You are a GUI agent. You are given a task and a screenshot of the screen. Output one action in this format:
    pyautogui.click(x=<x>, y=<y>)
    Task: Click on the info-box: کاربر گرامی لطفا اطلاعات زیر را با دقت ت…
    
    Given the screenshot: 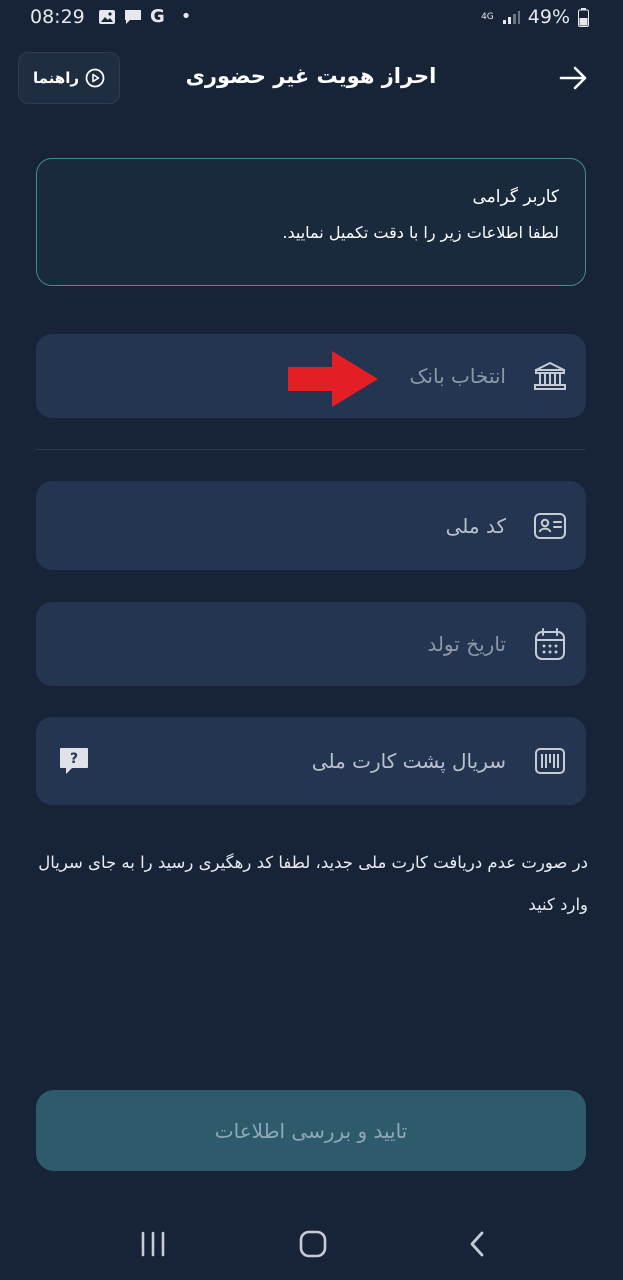 What is the action you would take?
    pyautogui.click(x=311, y=222)
    